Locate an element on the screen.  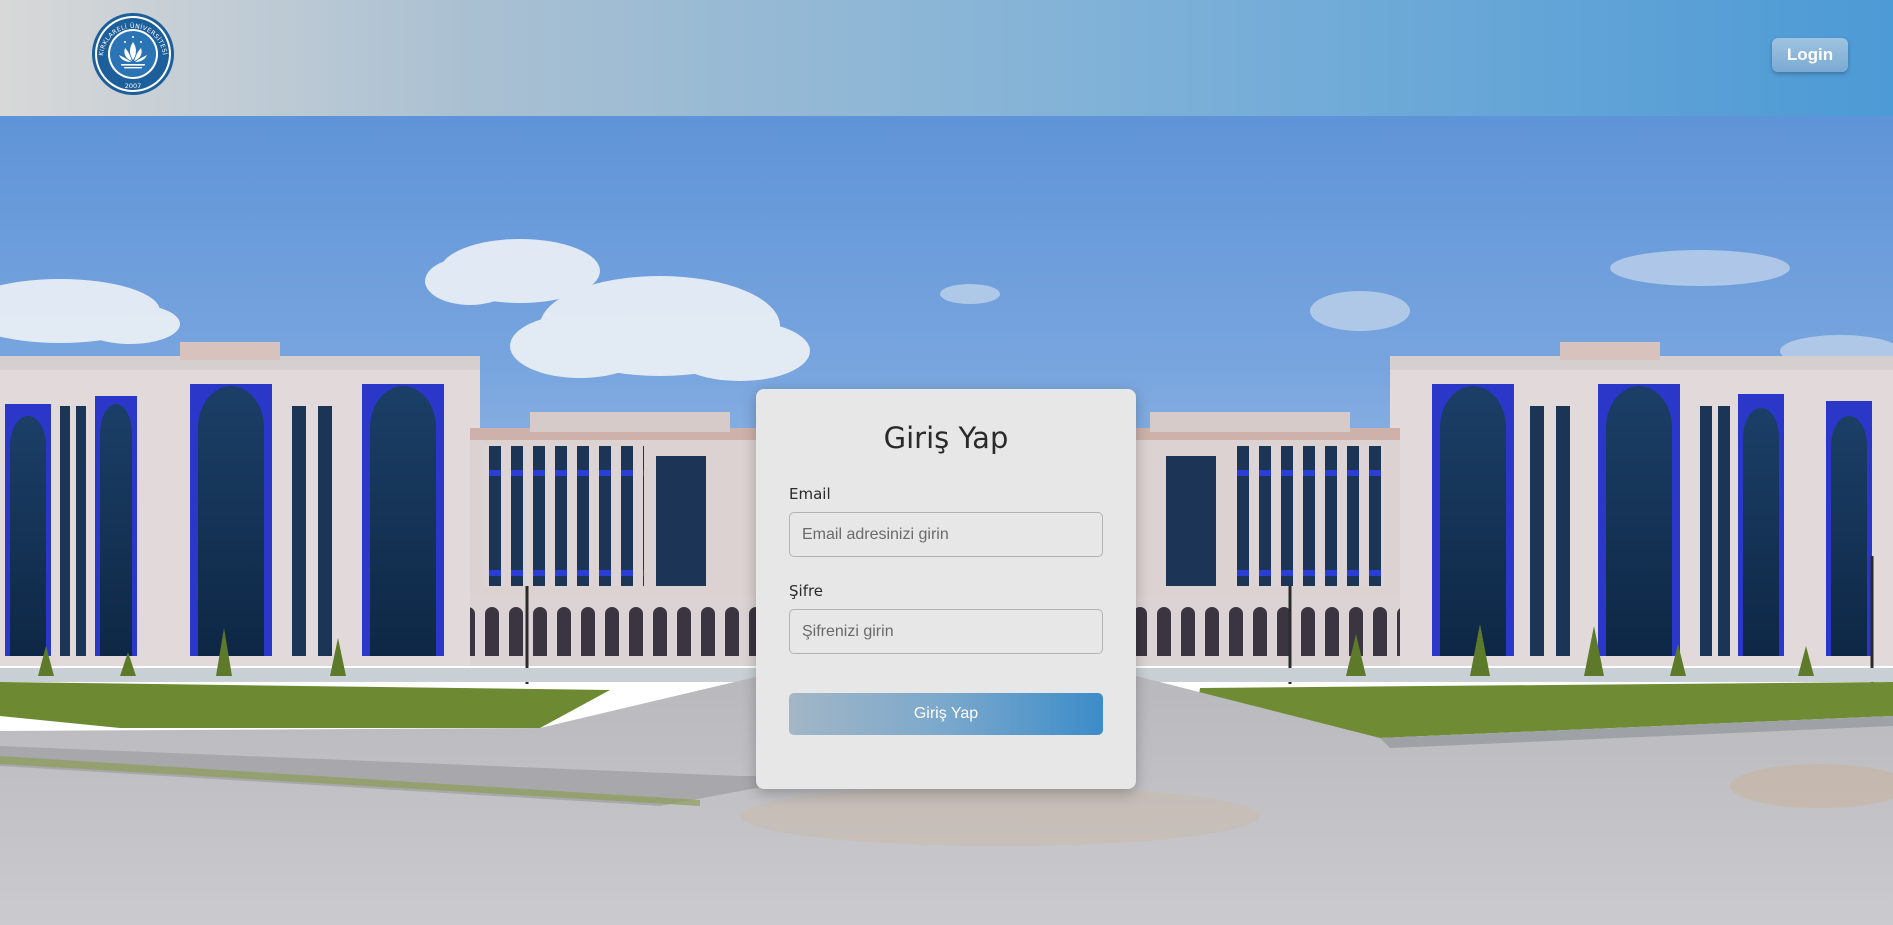
university-logo: KIRKLARELİ ÜNİVERSİTESİ 2007 is located at coordinates (133, 54).